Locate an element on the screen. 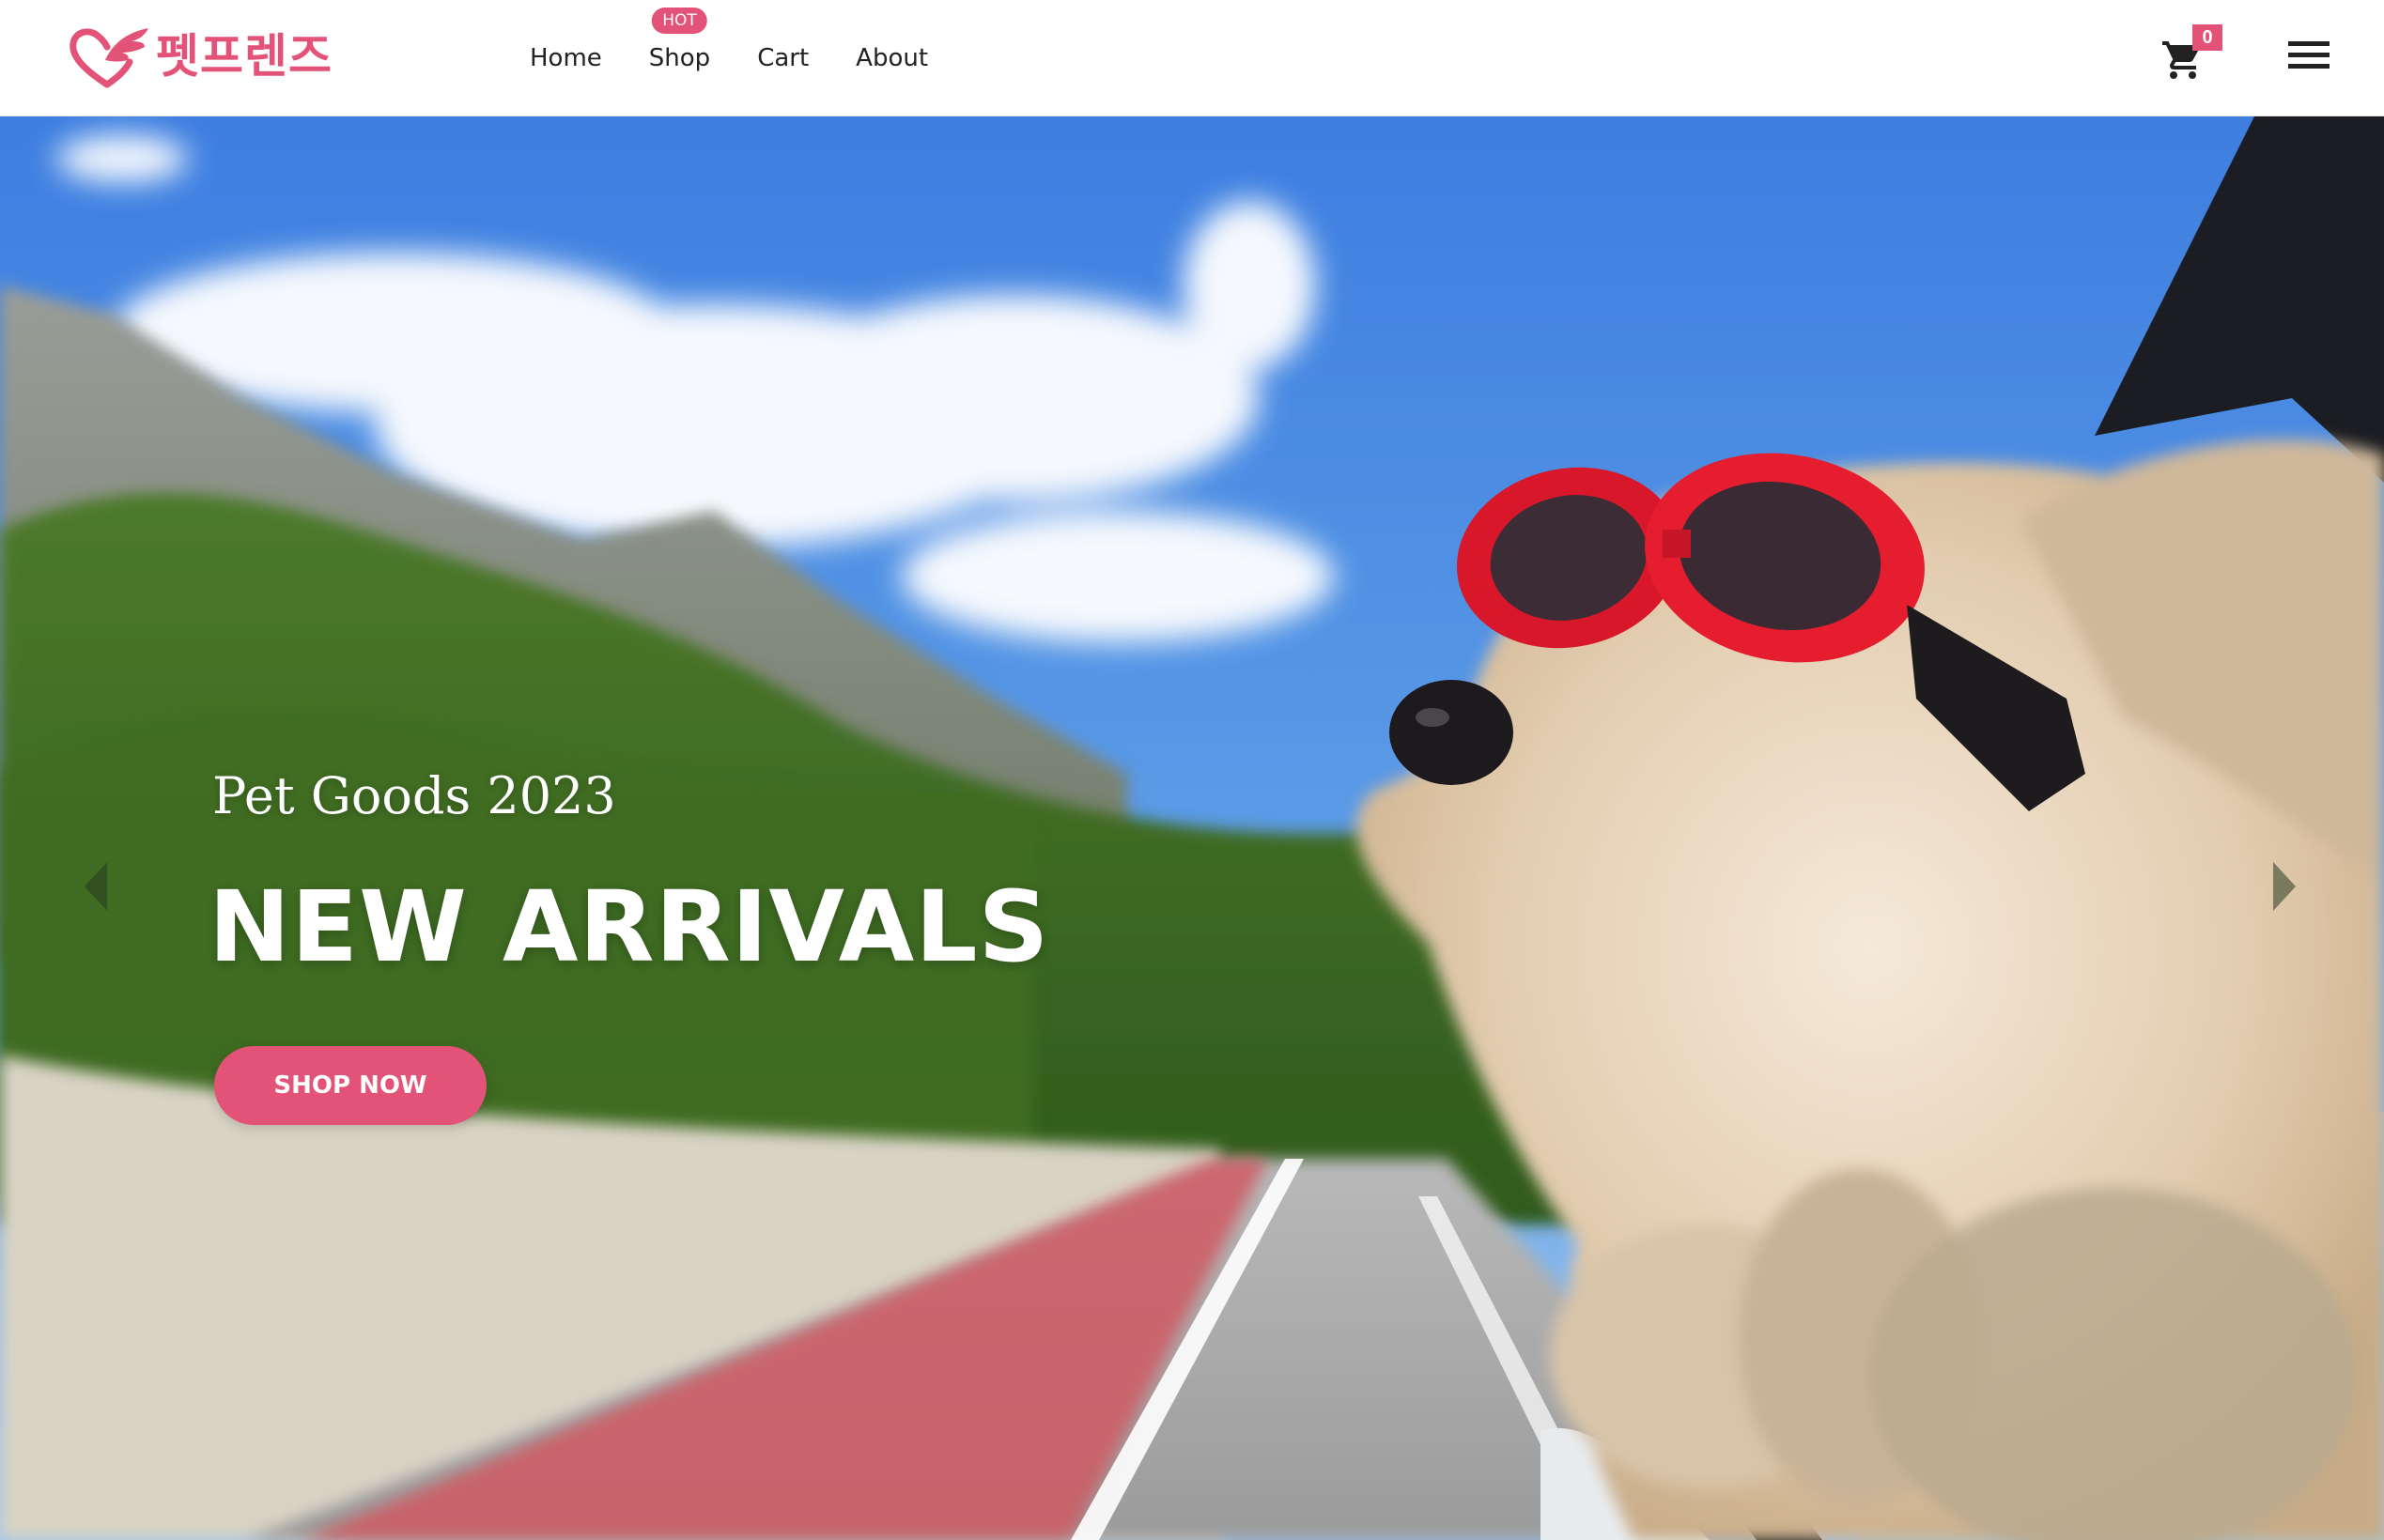 The height and width of the screenshot is (1540, 2384). shop-now-button: SHOP NOW is located at coordinates (350, 1085).